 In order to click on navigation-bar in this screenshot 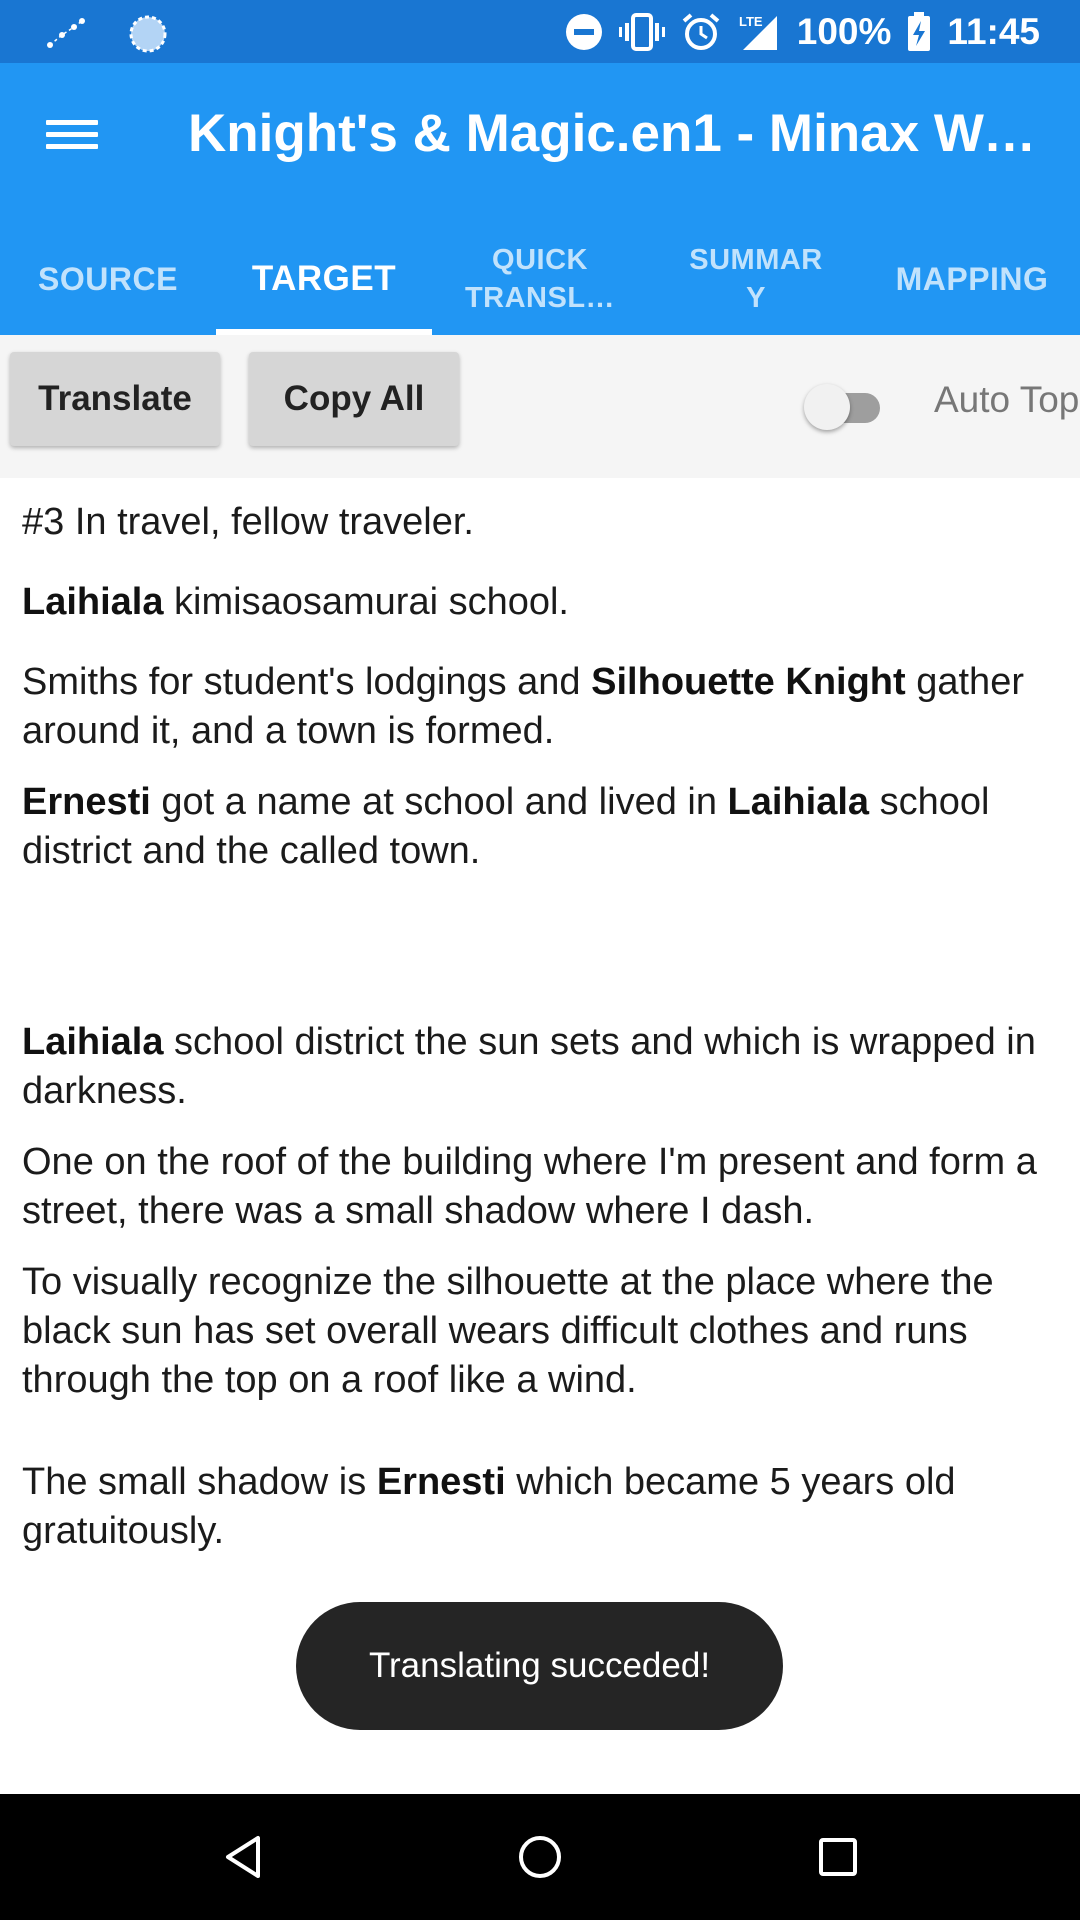, I will do `click(540, 1857)`.